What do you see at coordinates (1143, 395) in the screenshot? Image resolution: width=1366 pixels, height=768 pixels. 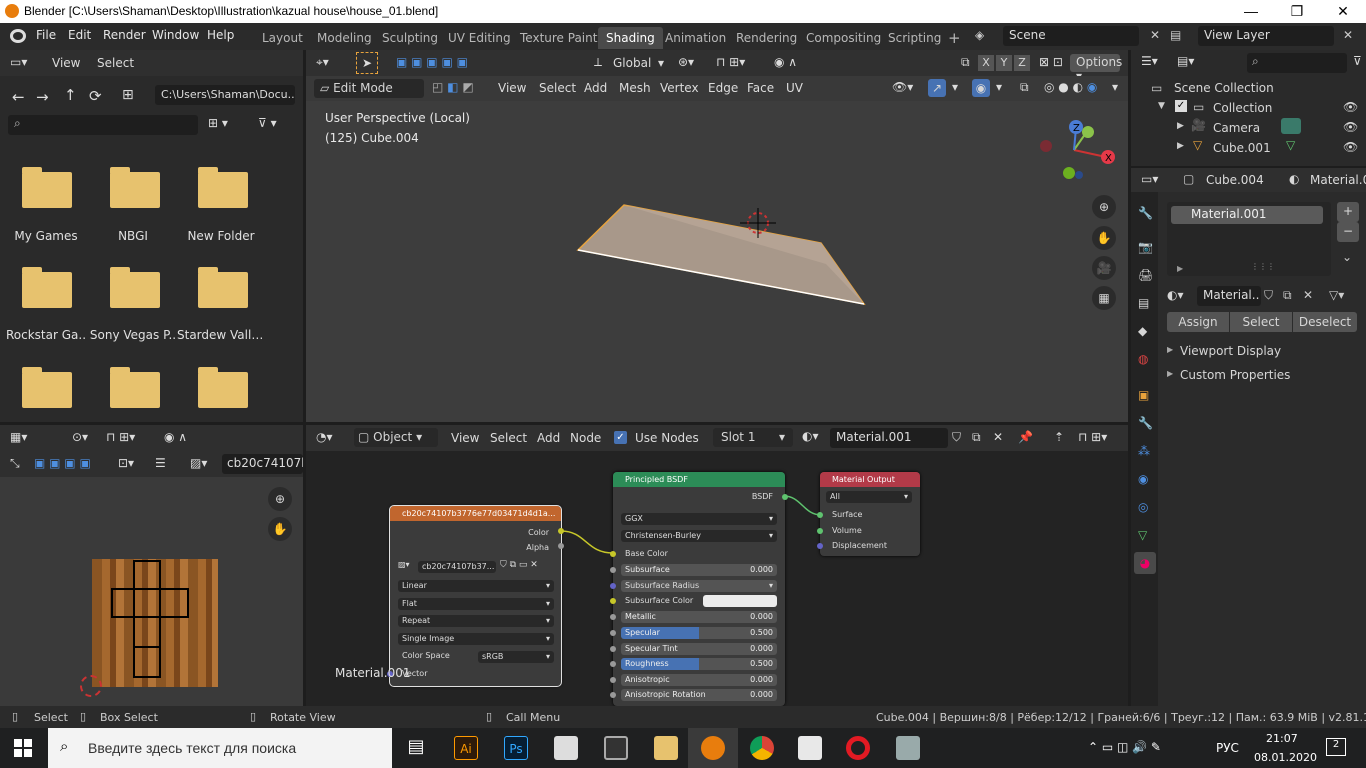 I see `object-tab-icon: ▣` at bounding box center [1143, 395].